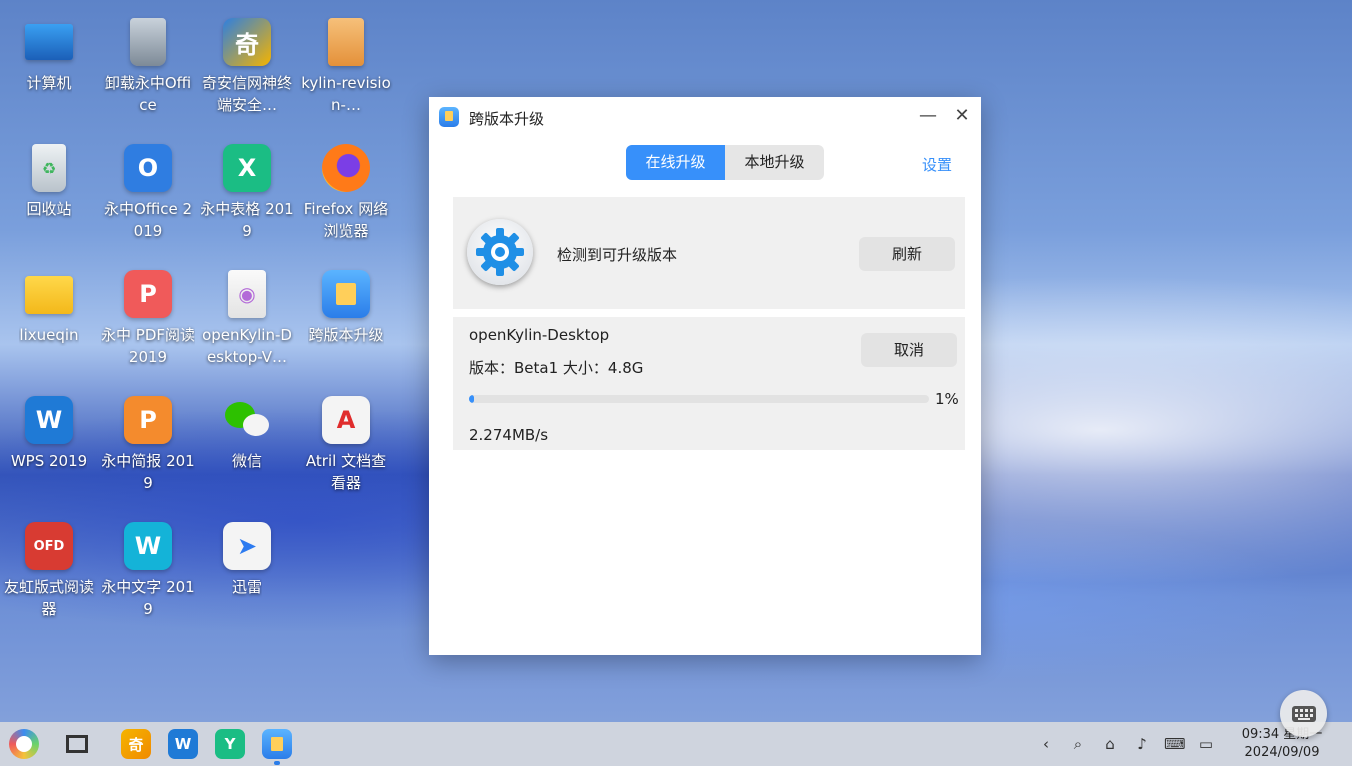  I want to click on desktop-icon-firefox: Firefox 网络浏览器, so click(346, 193).